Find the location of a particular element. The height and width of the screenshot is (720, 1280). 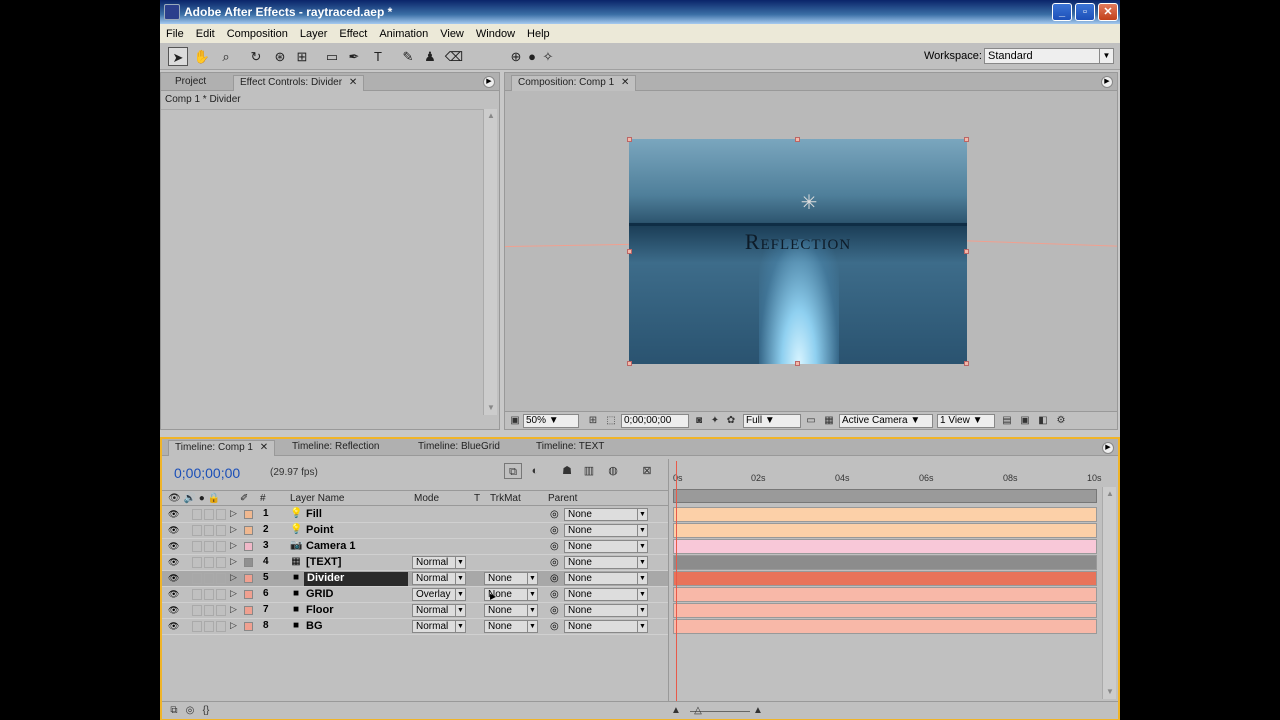

view-layout-select: 1 View ▼ is located at coordinates (966, 421).